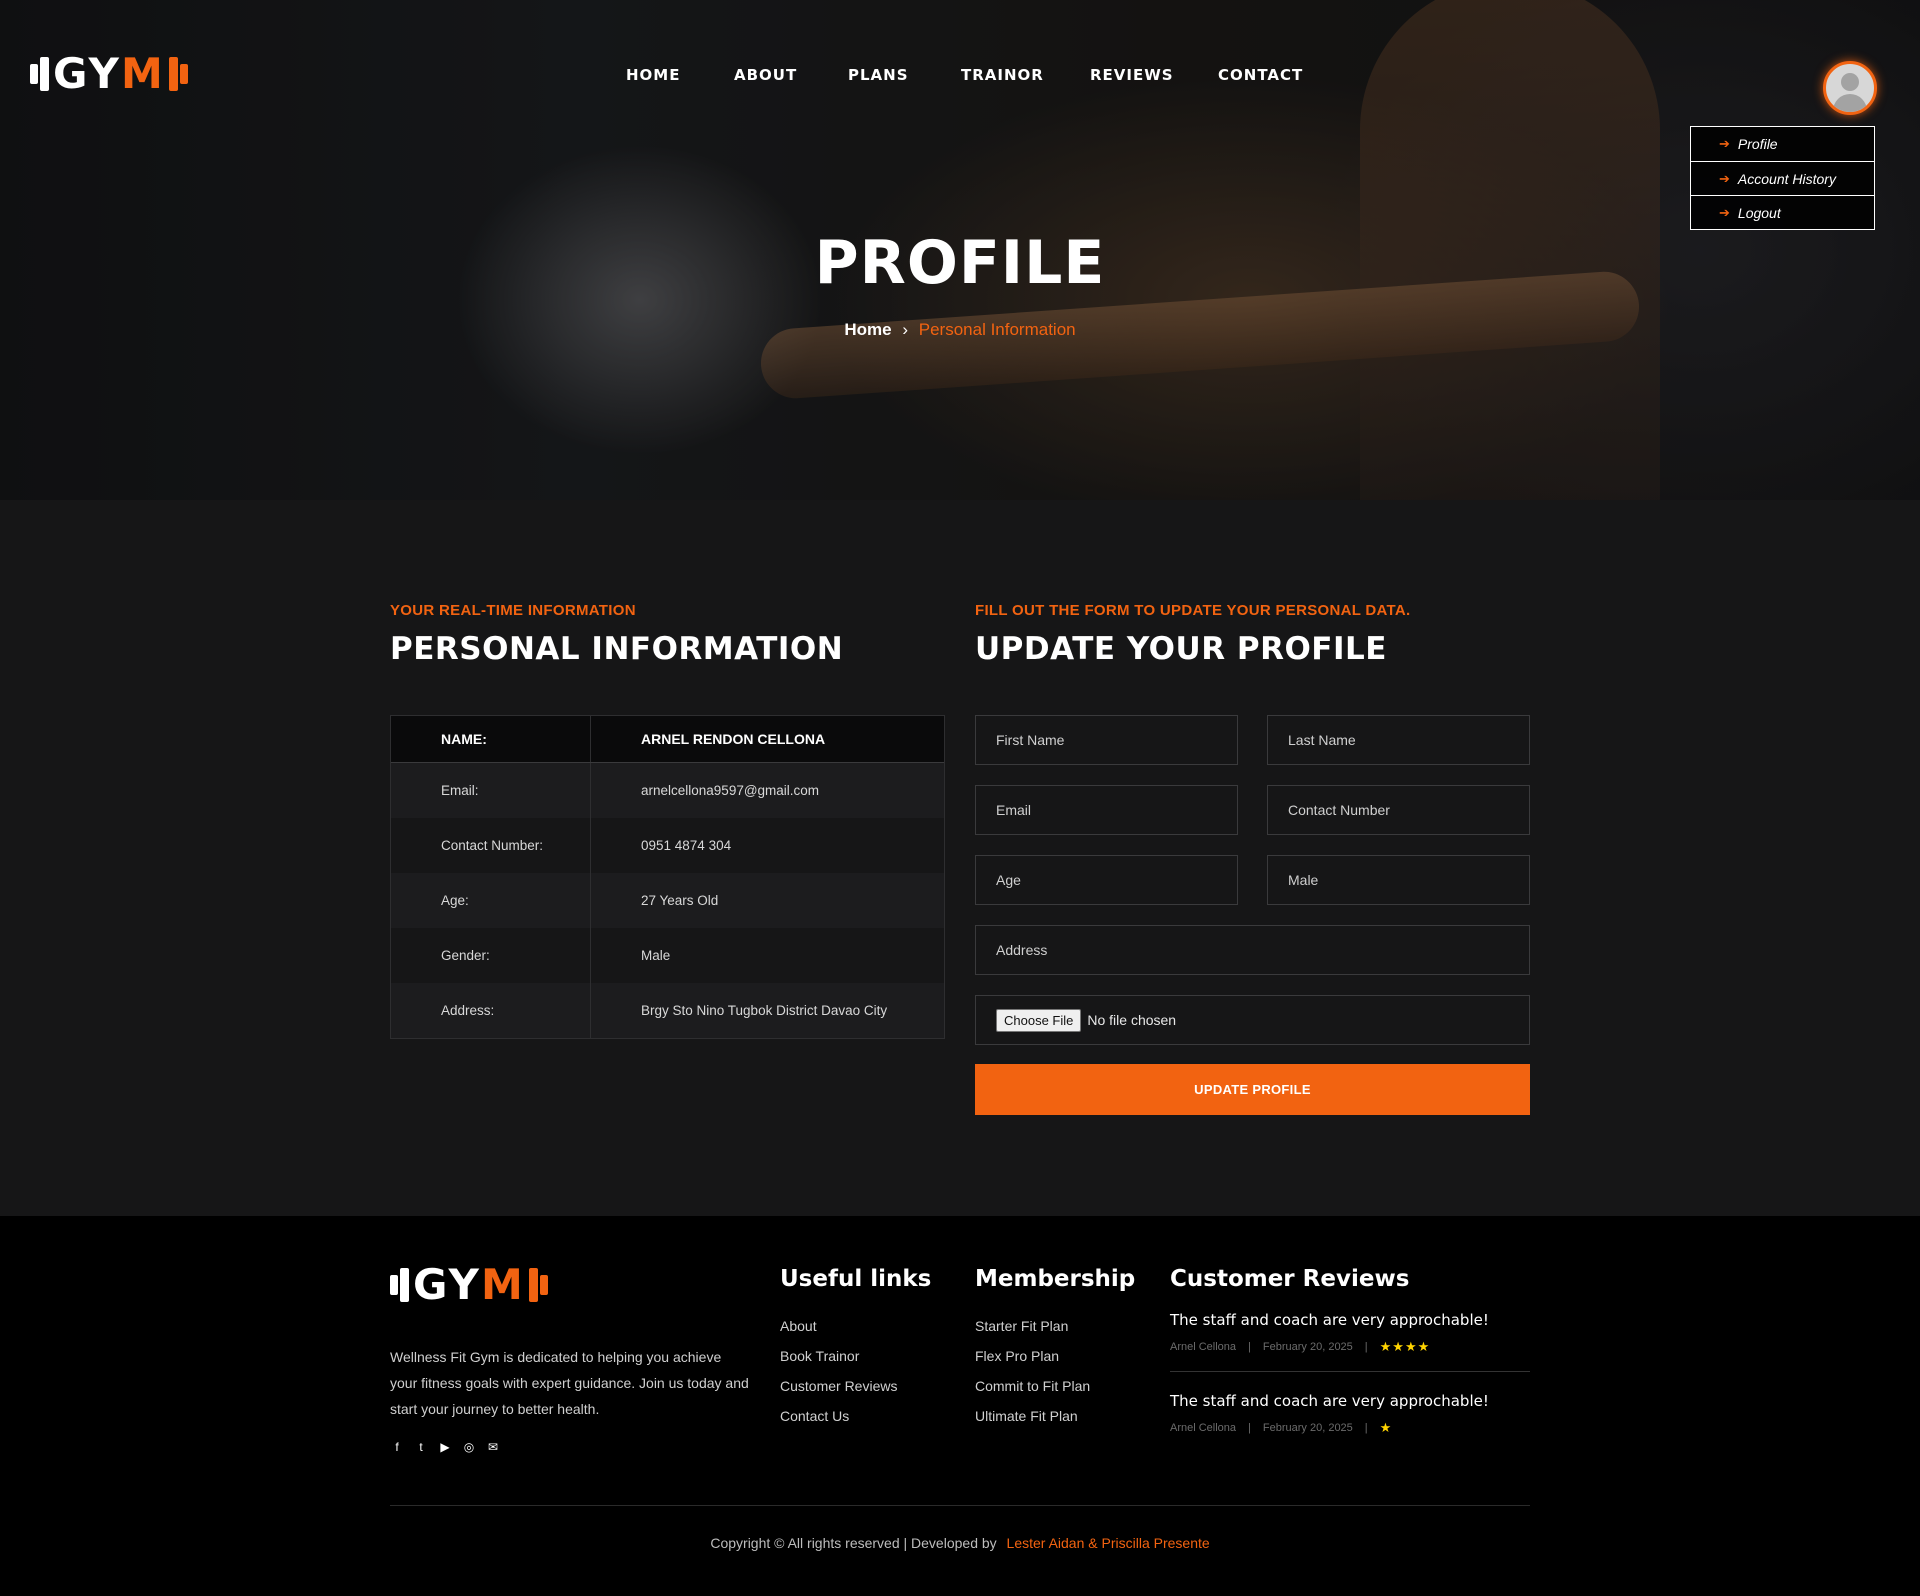 The image size is (1920, 1596). Describe the element at coordinates (960, 1505) in the screenshot. I see `footer-divider` at that location.